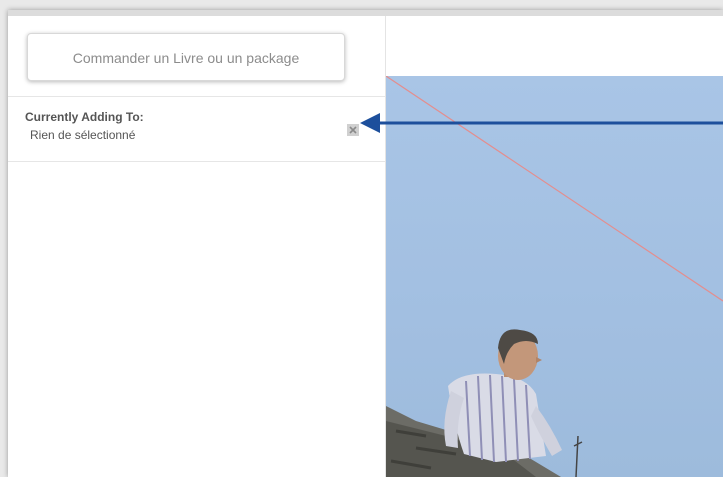  Describe the element at coordinates (84, 117) in the screenshot. I see `currently-adding-title: Currently Adding To:` at that location.